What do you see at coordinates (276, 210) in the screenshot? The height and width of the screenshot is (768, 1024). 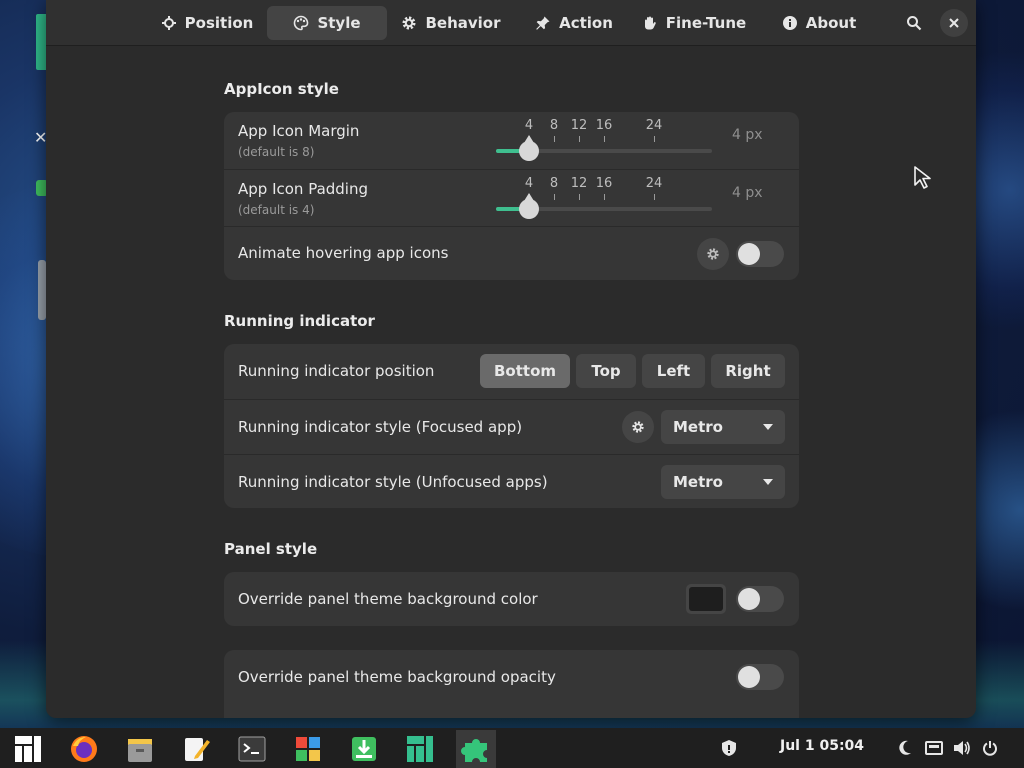 I see `row-subtitle: (default is 4)` at bounding box center [276, 210].